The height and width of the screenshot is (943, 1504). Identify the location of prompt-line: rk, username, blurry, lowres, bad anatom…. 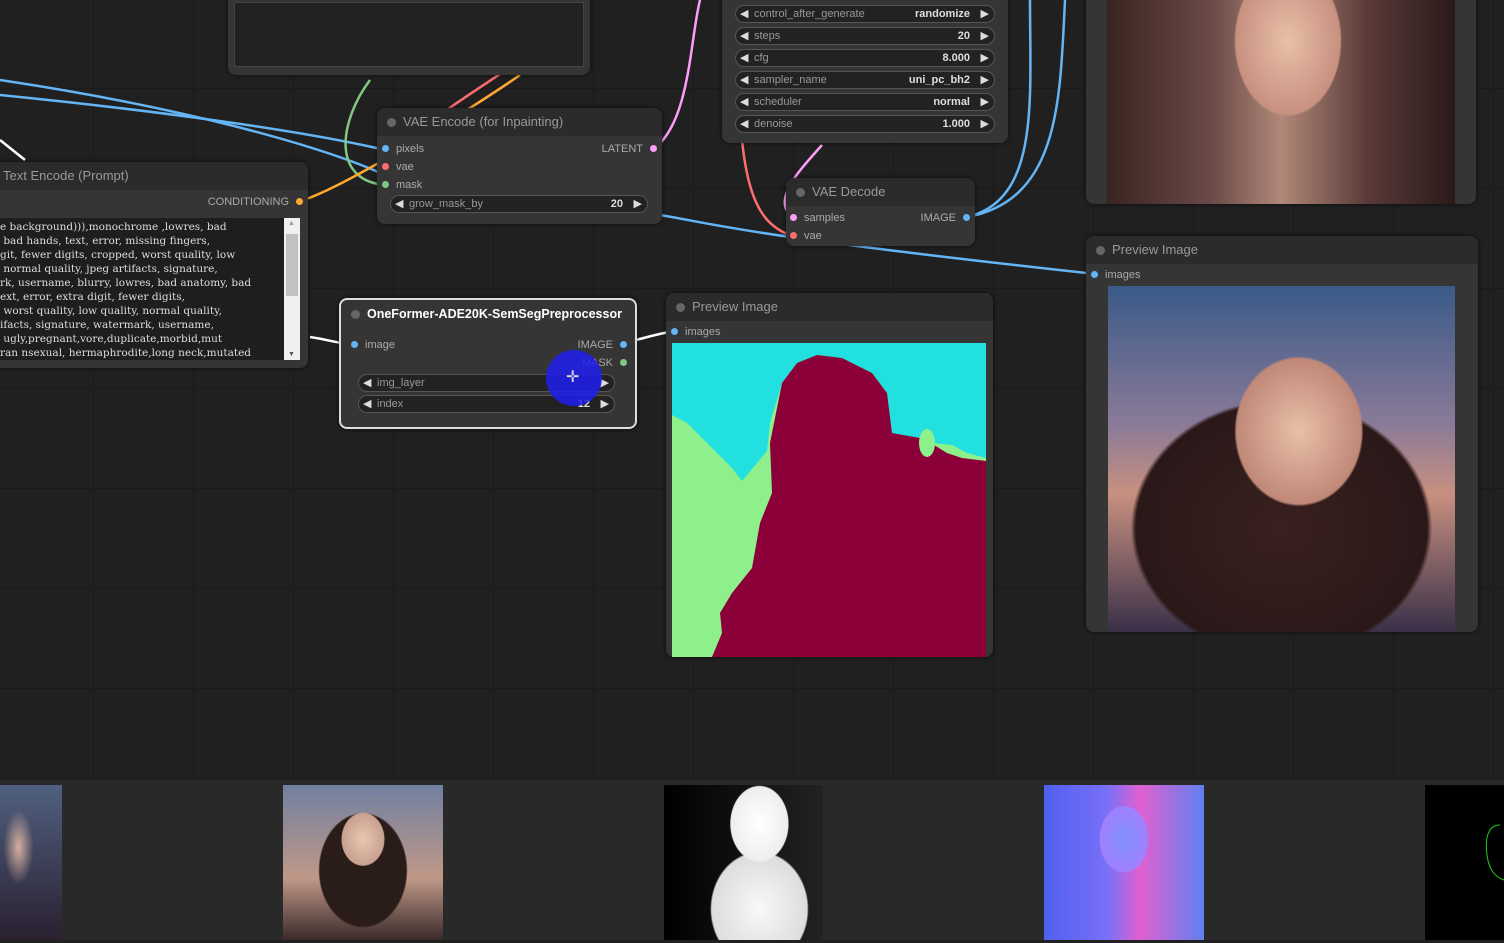
(126, 283).